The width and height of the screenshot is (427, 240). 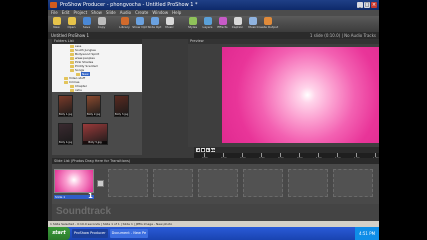 What do you see at coordinates (154, 27) in the screenshot?
I see `toolbar-label: Slide Opt` at bounding box center [154, 27].